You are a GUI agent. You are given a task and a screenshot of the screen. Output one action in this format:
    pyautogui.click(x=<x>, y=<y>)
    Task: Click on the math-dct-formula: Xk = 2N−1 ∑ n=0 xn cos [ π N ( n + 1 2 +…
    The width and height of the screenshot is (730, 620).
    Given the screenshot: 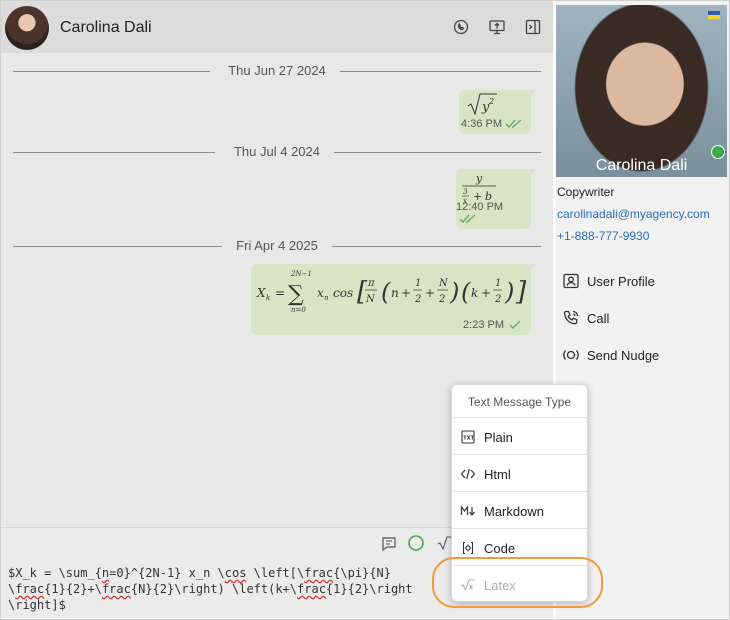 What is the action you would take?
    pyautogui.click(x=391, y=292)
    